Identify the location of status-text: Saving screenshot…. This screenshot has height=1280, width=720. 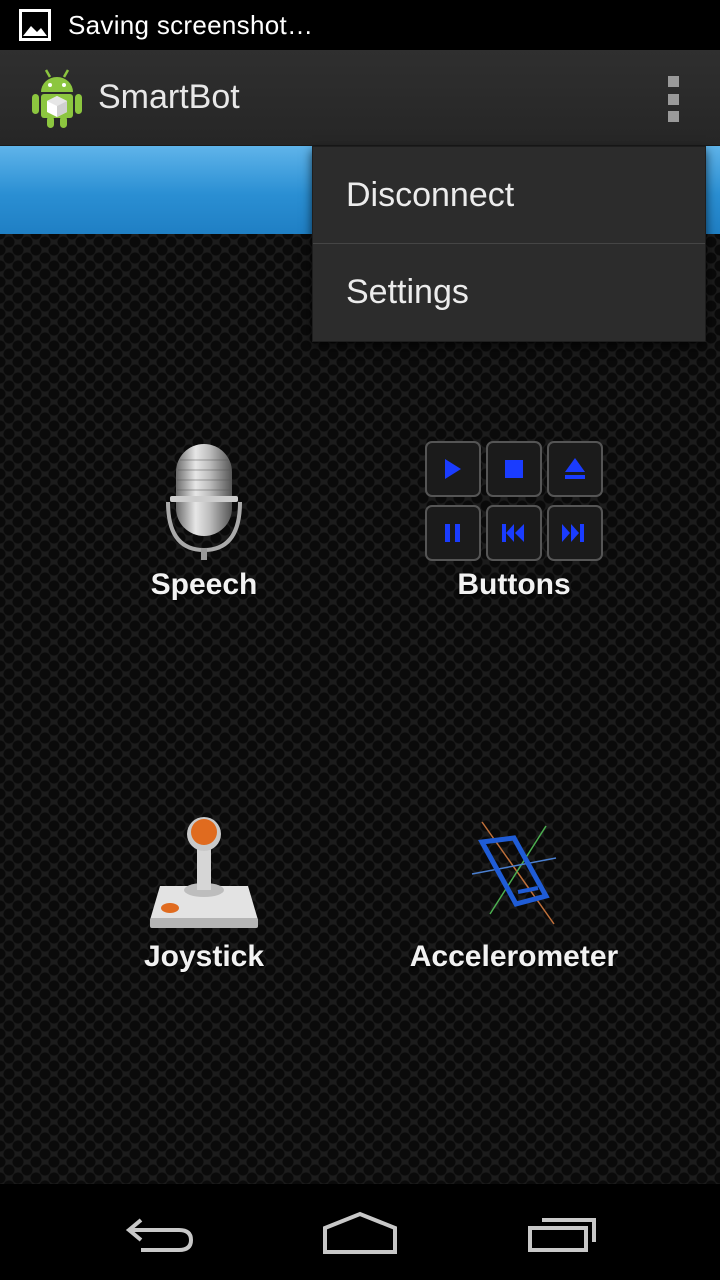
(191, 24).